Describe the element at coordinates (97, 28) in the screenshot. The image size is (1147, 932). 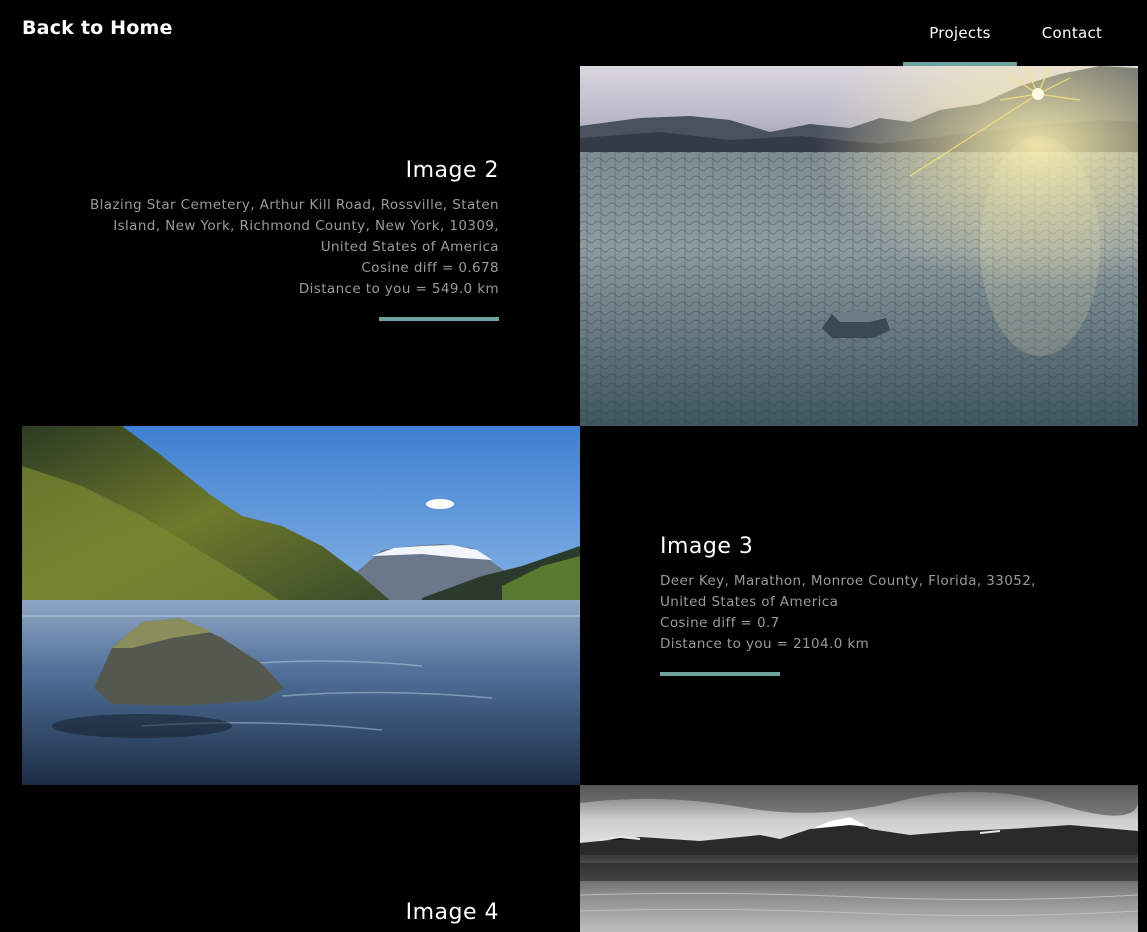
I see `back-to-home-link: Back to Home` at that location.